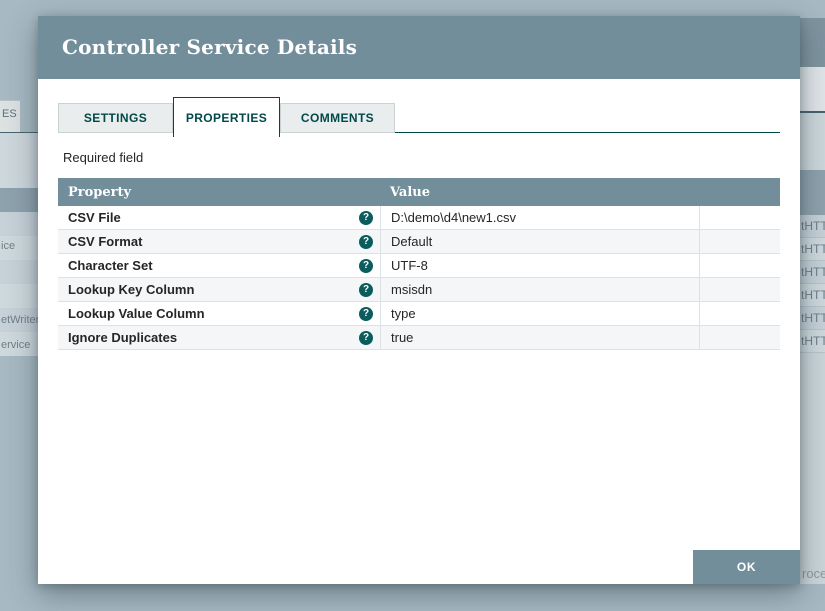  What do you see at coordinates (539, 265) in the screenshot?
I see `value-cell: UTF-8` at bounding box center [539, 265].